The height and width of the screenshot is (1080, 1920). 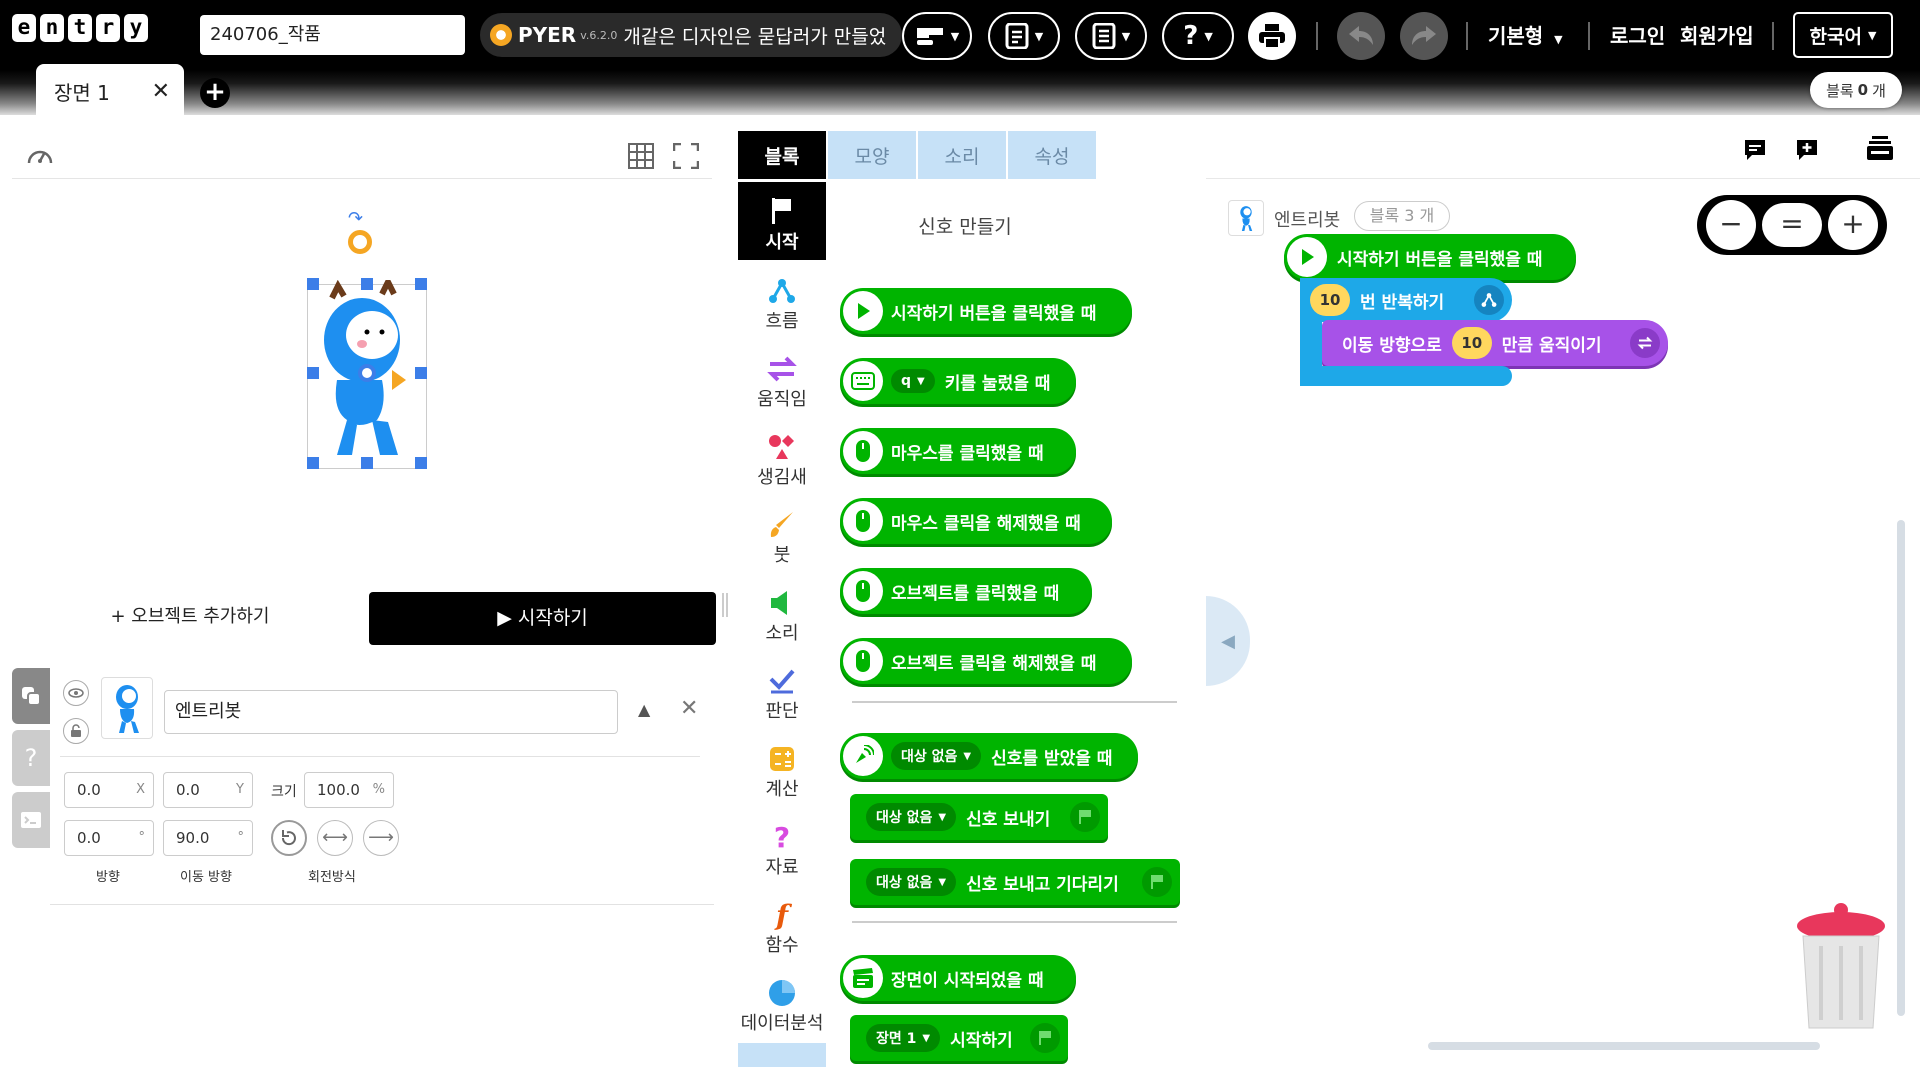 I want to click on print-button, so click(x=1272, y=36).